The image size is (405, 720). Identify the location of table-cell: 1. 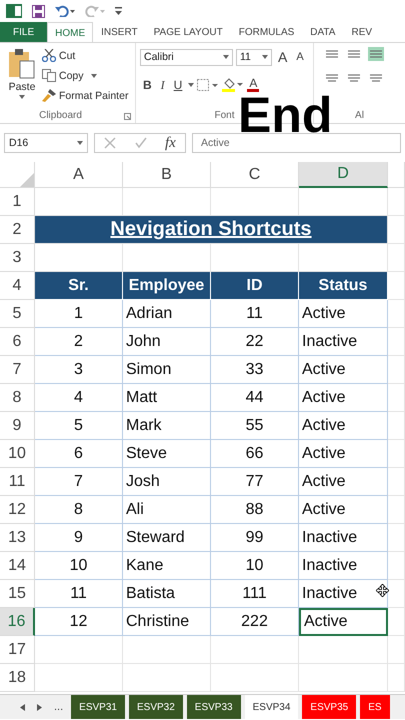
(79, 314).